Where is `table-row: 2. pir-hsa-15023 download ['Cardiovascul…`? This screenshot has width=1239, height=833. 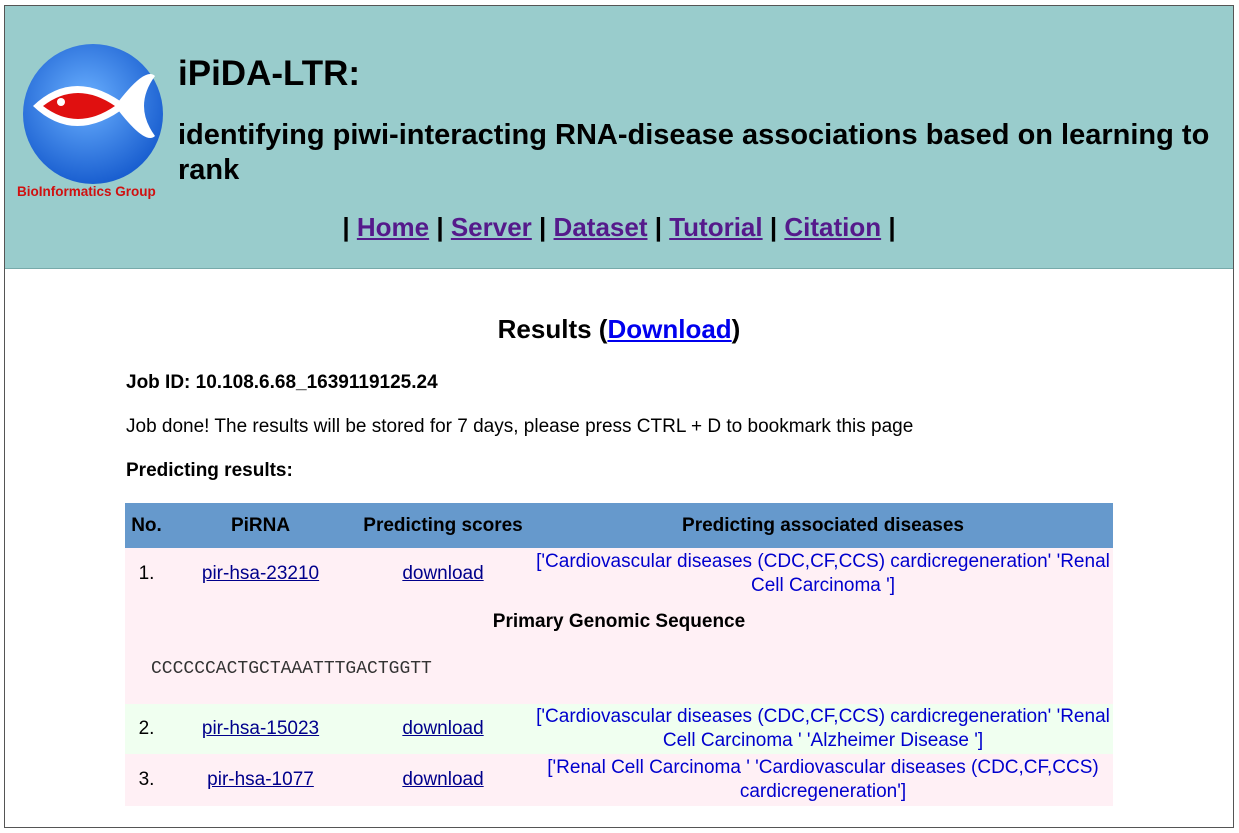
table-row: 2. pir-hsa-15023 download ['Cardiovascul… is located at coordinates (619, 729).